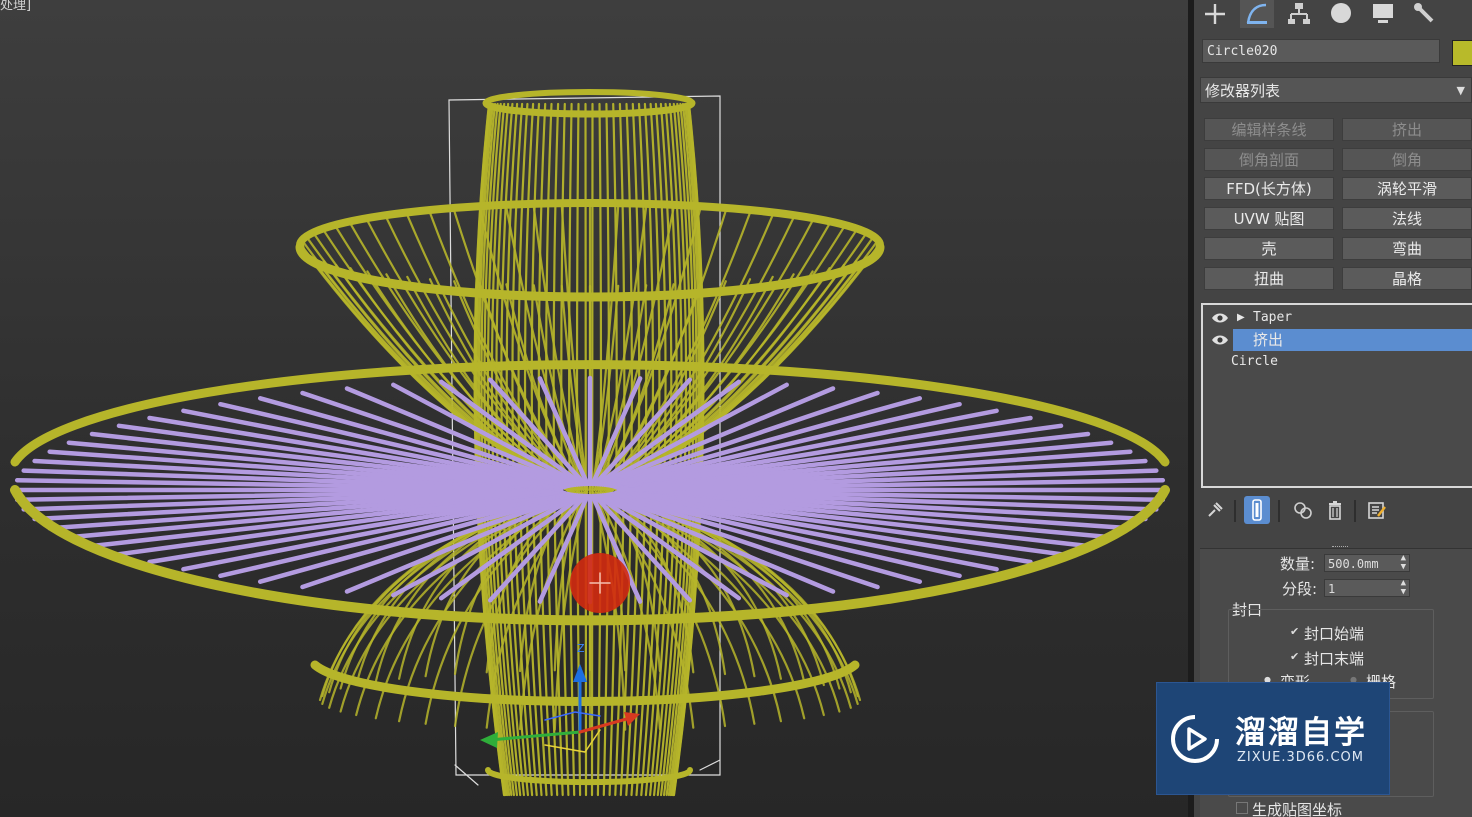 Image resolution: width=1472 pixels, height=817 pixels. What do you see at coordinates (1353, 564) in the screenshot?
I see `amount-value: 500.0mm` at bounding box center [1353, 564].